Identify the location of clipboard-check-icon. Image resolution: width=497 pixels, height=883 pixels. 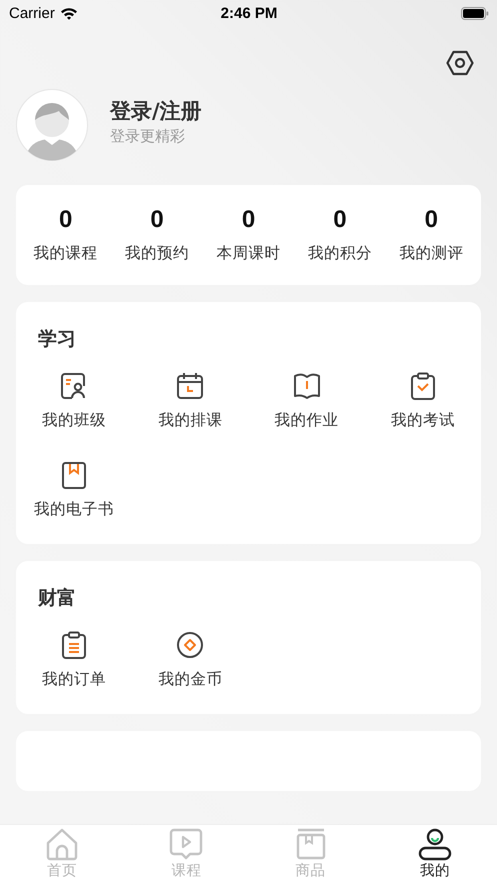
(422, 386).